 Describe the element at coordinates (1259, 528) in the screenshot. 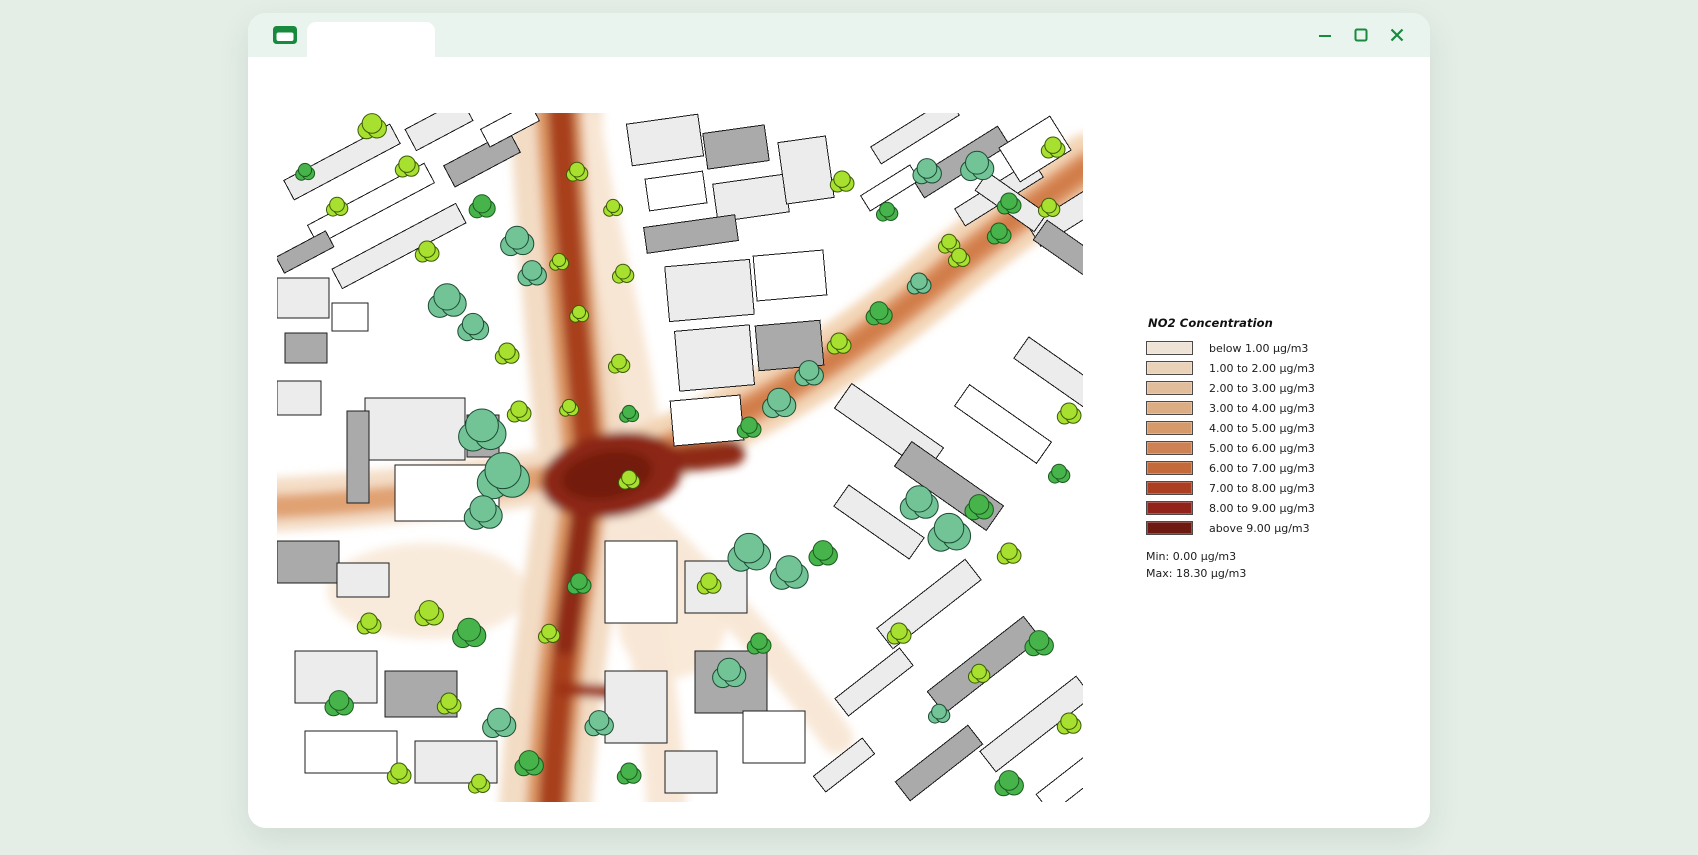

I see `legend-entry-label: above 9.00 µg/m3` at that location.